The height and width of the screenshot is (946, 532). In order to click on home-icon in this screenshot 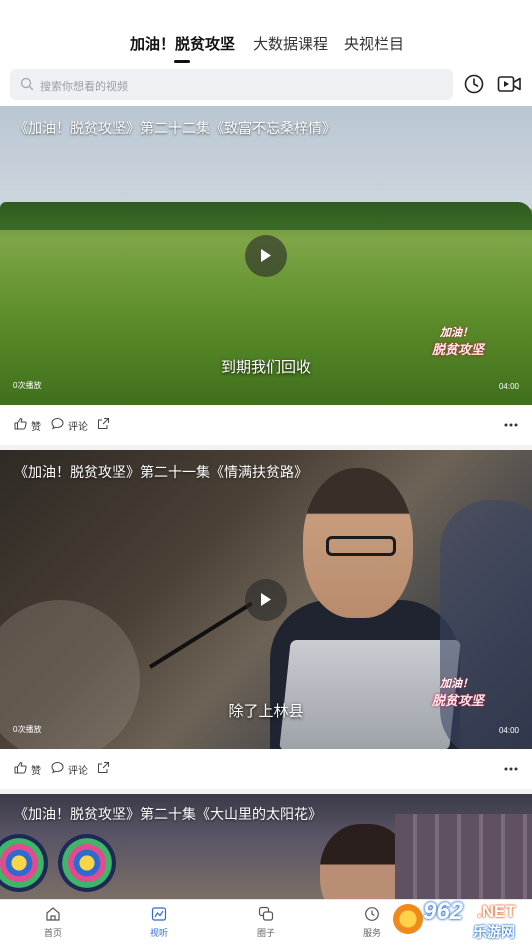, I will do `click(53, 914)`.